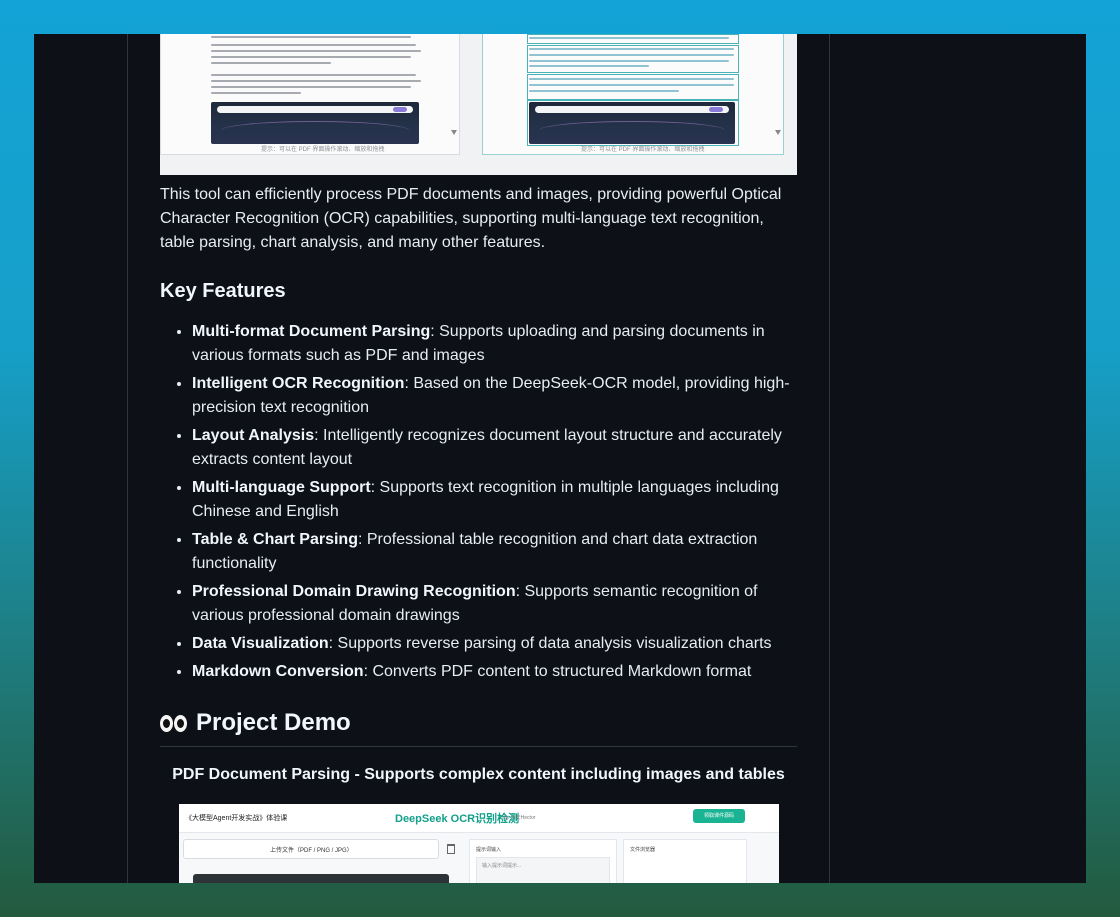 This screenshot has width=1120, height=917. Describe the element at coordinates (685, 861) in the screenshot. I see `file-browser-panel: 文件浏览器` at that location.